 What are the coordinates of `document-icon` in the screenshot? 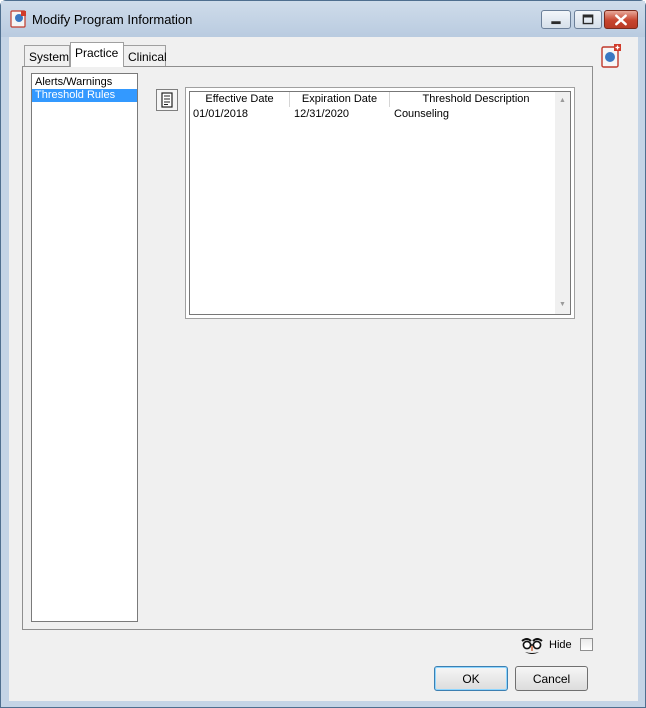 It's located at (167, 100).